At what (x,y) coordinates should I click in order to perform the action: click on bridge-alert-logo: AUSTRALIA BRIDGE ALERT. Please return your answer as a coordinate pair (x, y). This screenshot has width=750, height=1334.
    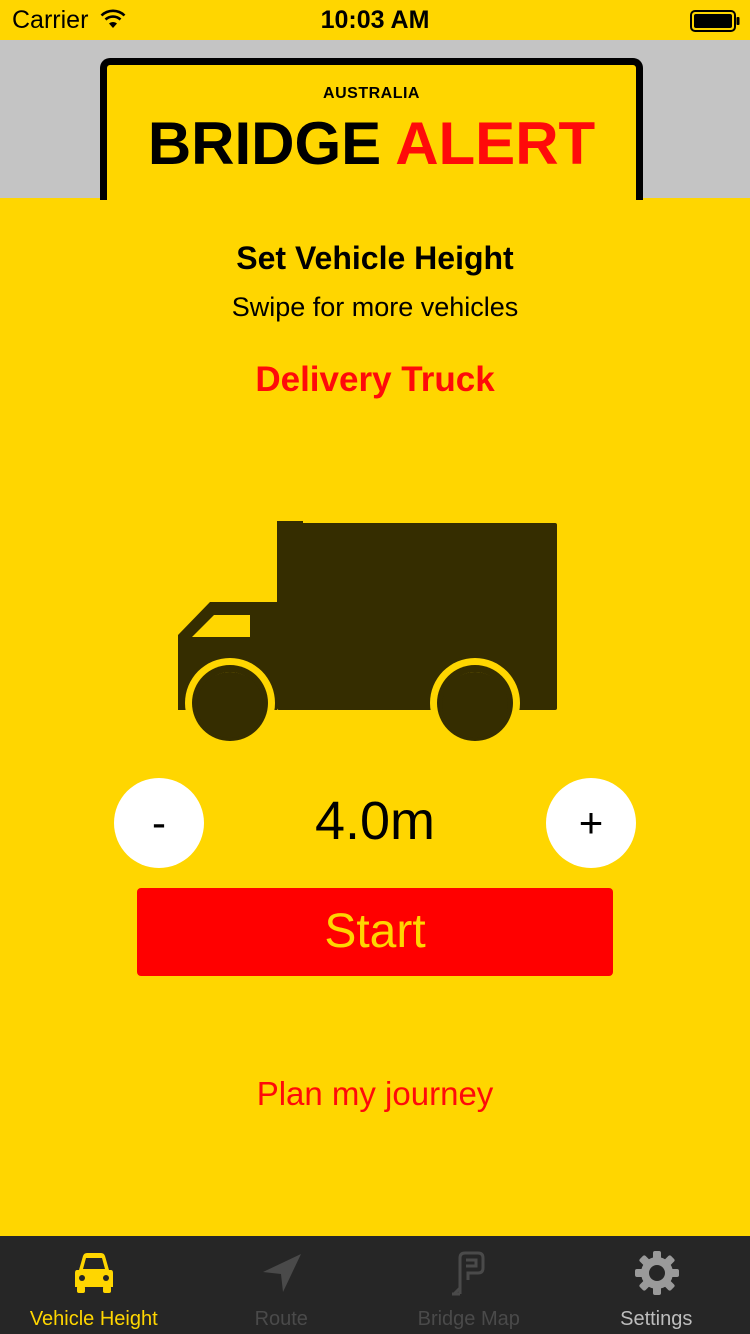
    Looking at the image, I should click on (371, 129).